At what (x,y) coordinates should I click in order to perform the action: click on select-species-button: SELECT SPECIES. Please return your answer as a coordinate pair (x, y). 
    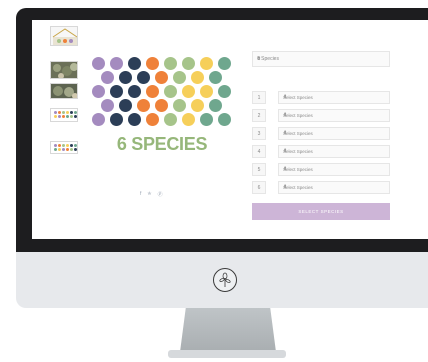
    Looking at the image, I should click on (321, 211).